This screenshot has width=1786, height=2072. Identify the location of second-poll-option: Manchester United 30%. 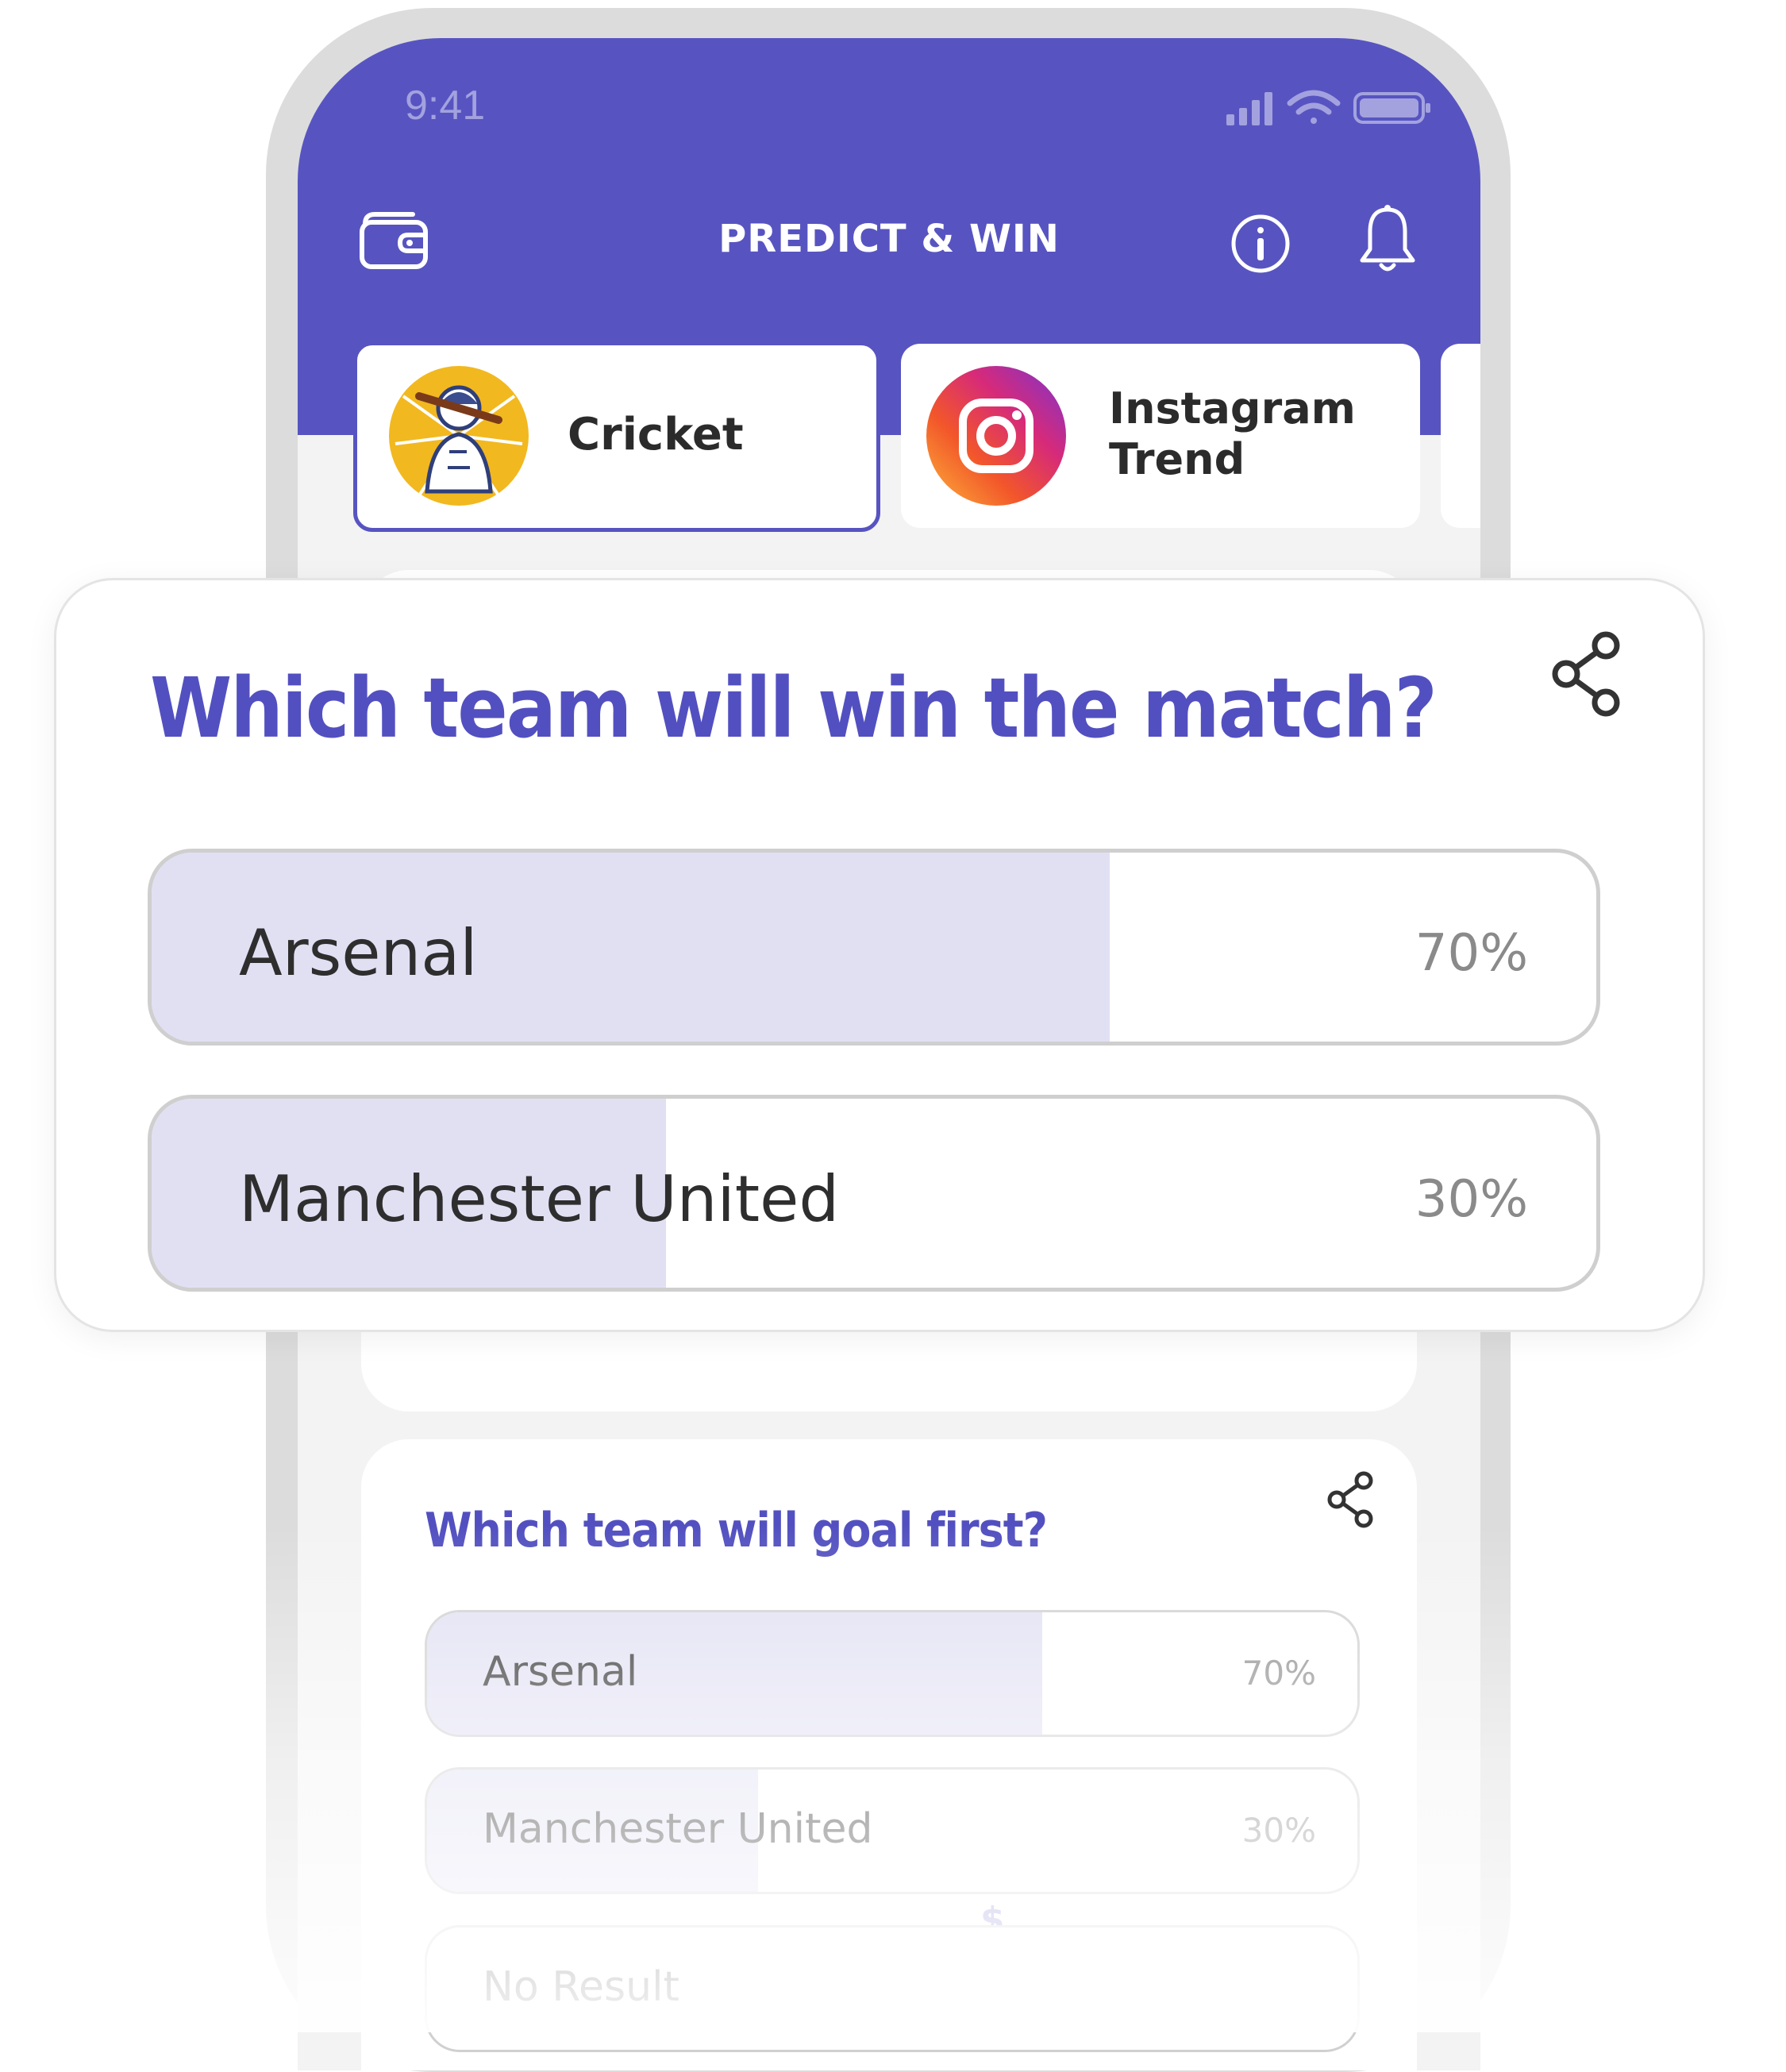
(892, 1831).